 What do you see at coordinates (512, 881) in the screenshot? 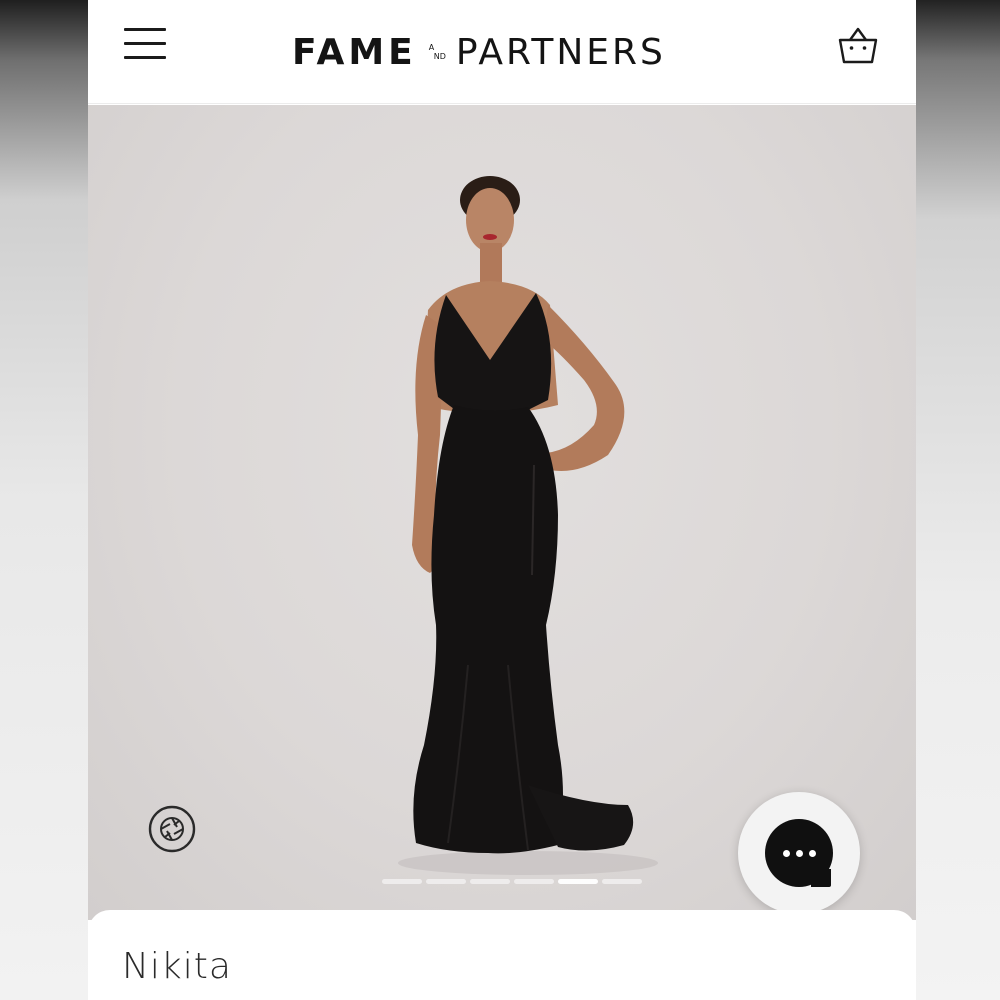
I see `gallery-pagination` at bounding box center [512, 881].